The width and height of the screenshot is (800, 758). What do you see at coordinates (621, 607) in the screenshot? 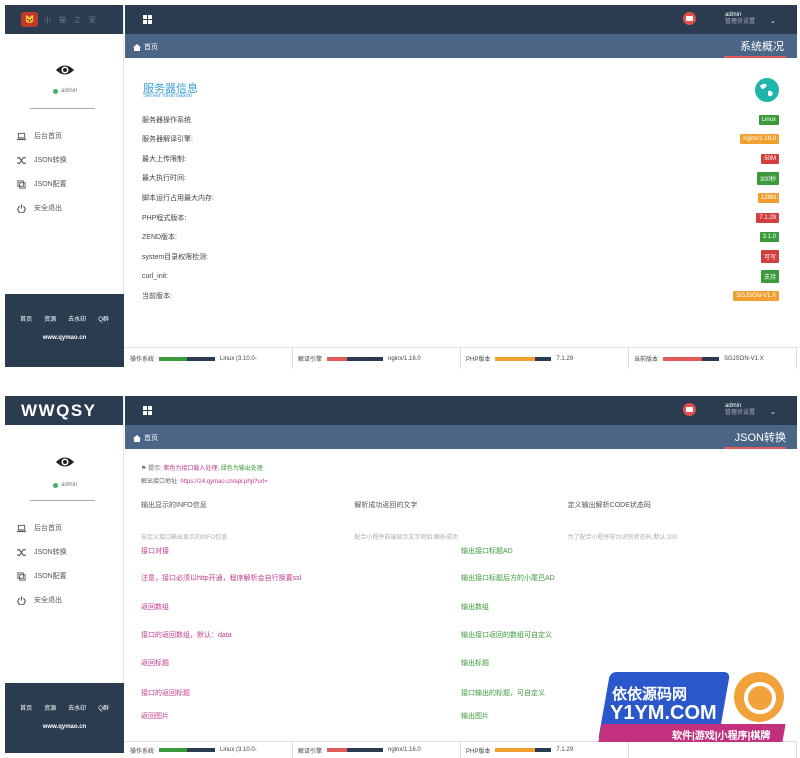
I see `output-field-label: 输出数组` at bounding box center [621, 607].